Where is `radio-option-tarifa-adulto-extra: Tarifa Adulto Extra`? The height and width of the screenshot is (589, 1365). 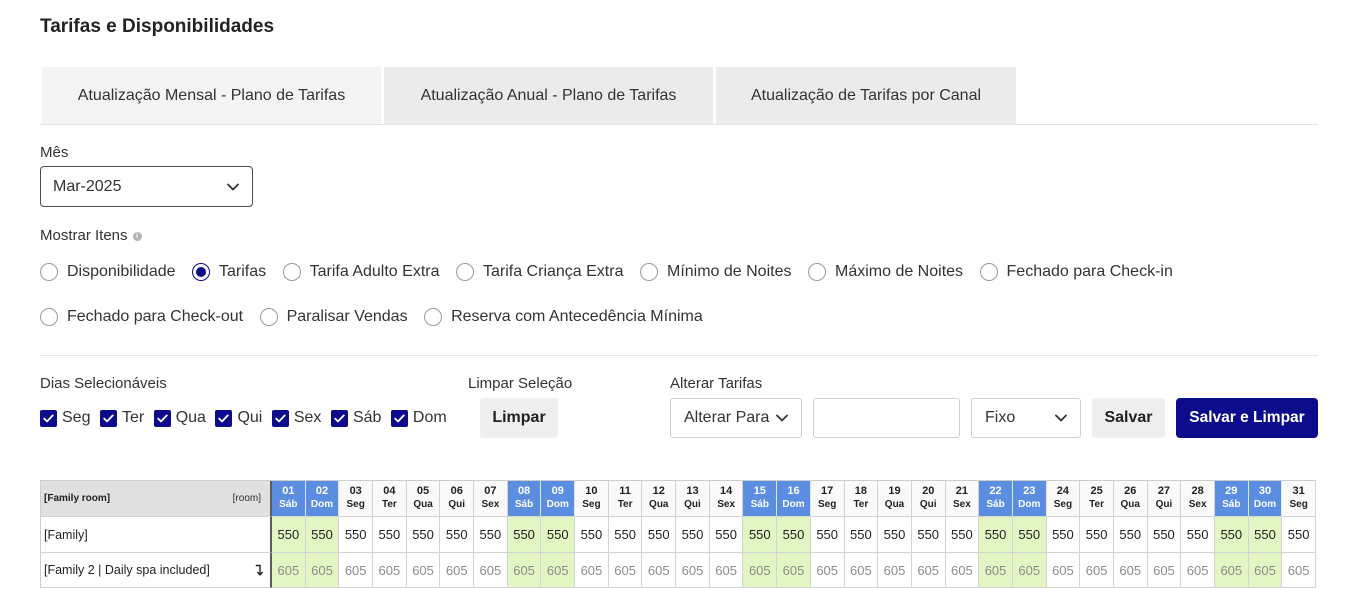
radio-option-tarifa-adulto-extra: Tarifa Adulto Extra is located at coordinates (360, 272).